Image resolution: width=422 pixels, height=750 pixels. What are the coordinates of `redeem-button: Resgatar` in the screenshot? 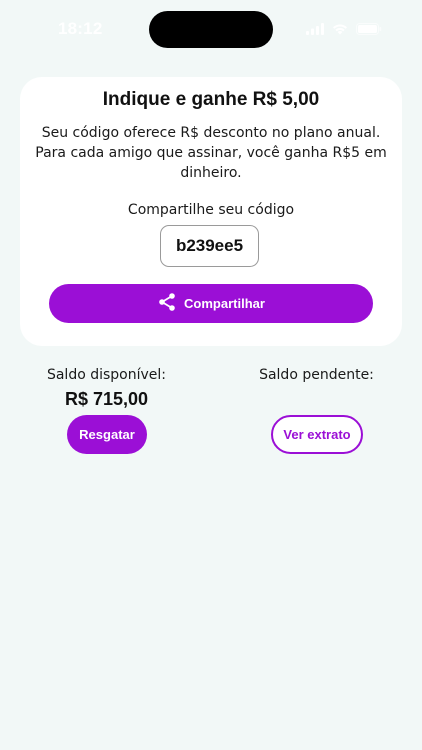 It's located at (107, 434).